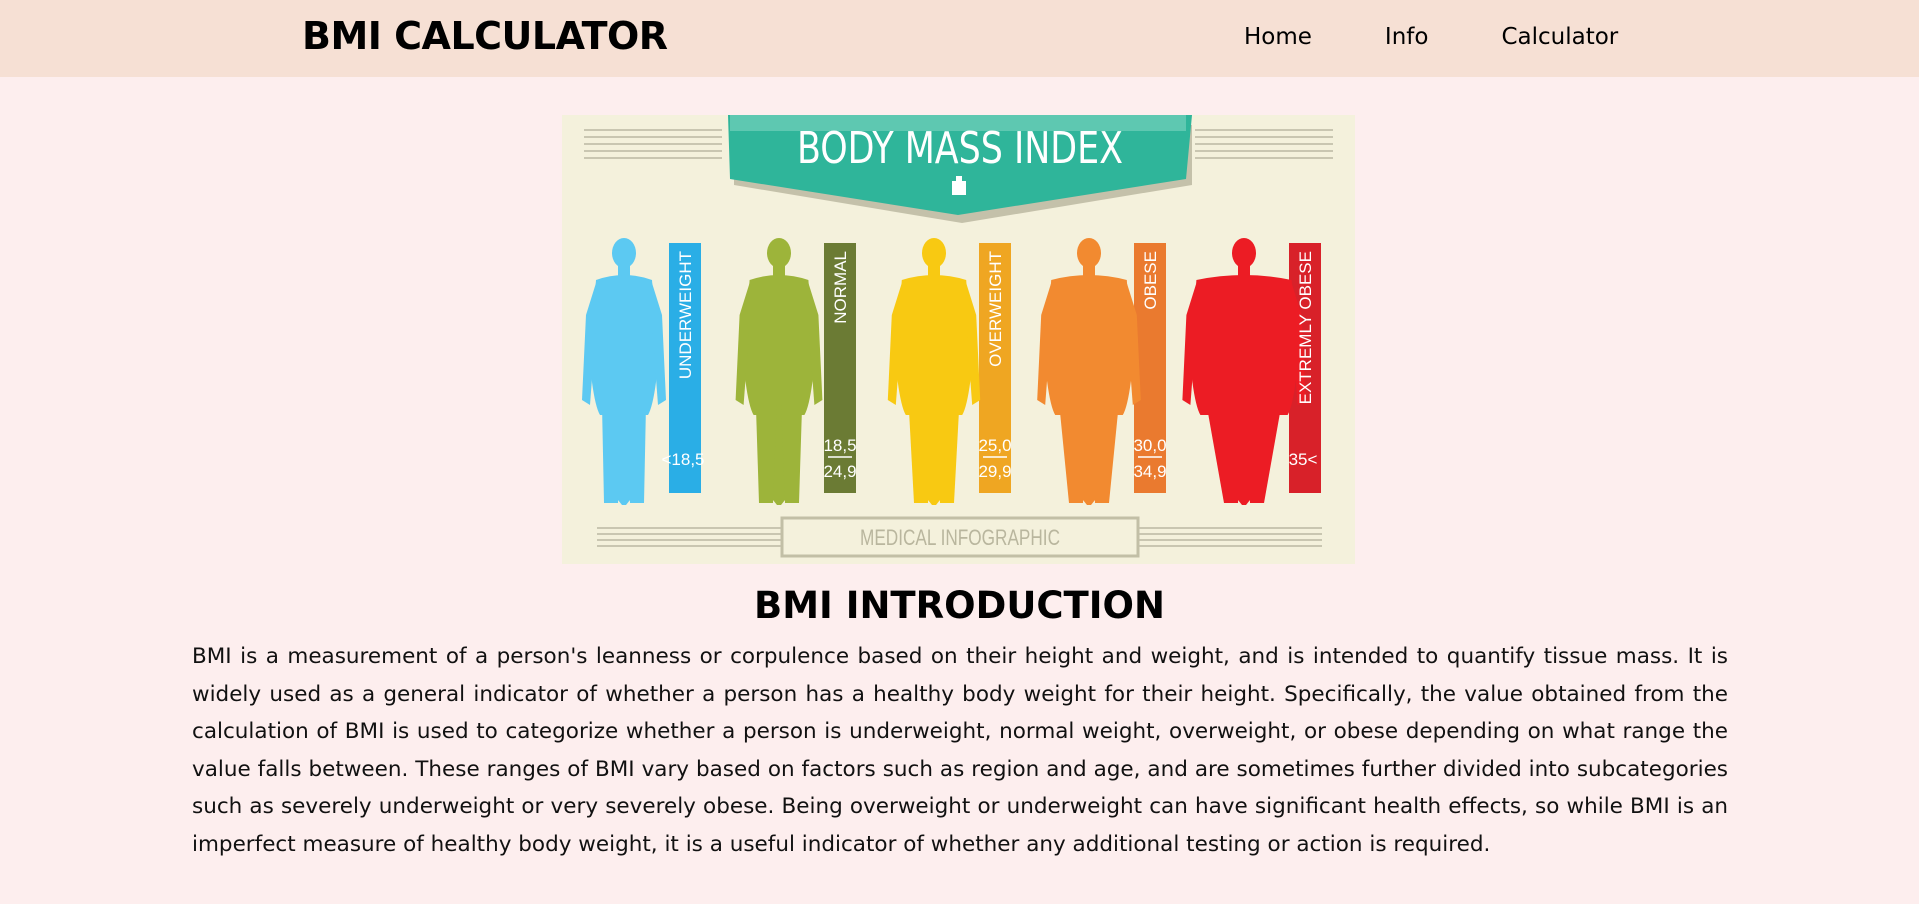  I want to click on range-value: 35<, so click(1303, 459).